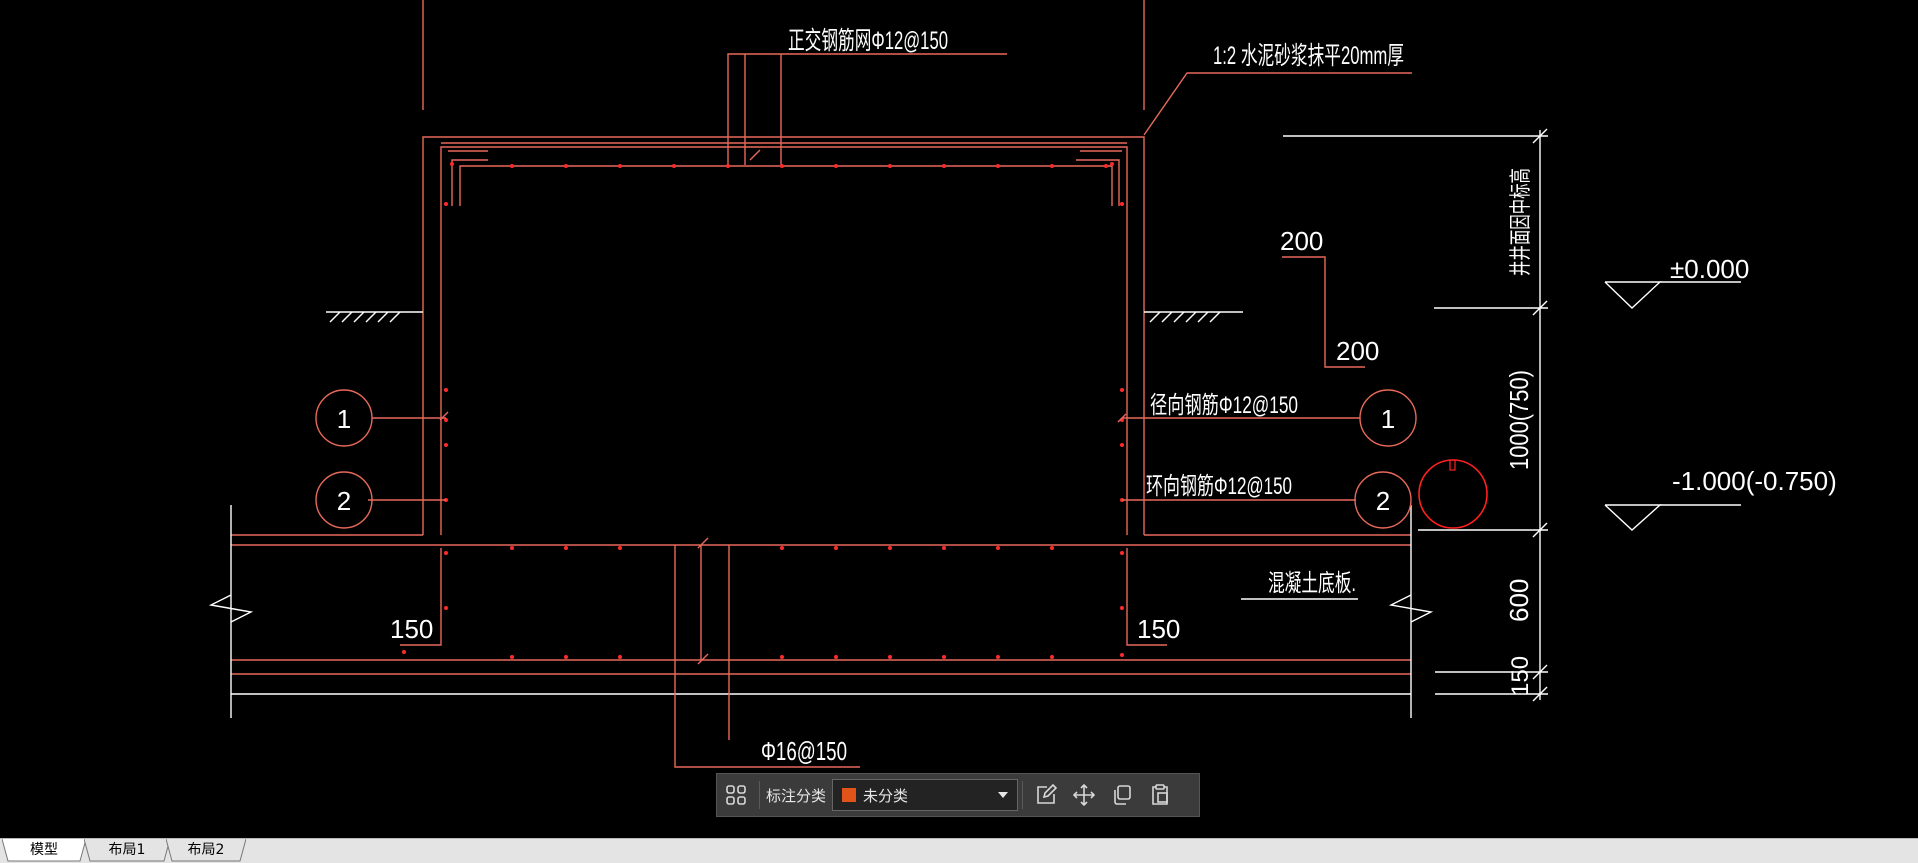 The image size is (1918, 863). Describe the element at coordinates (1754, 481) in the screenshot. I see `elevation-minus: -1.000(-0.750)` at that location.